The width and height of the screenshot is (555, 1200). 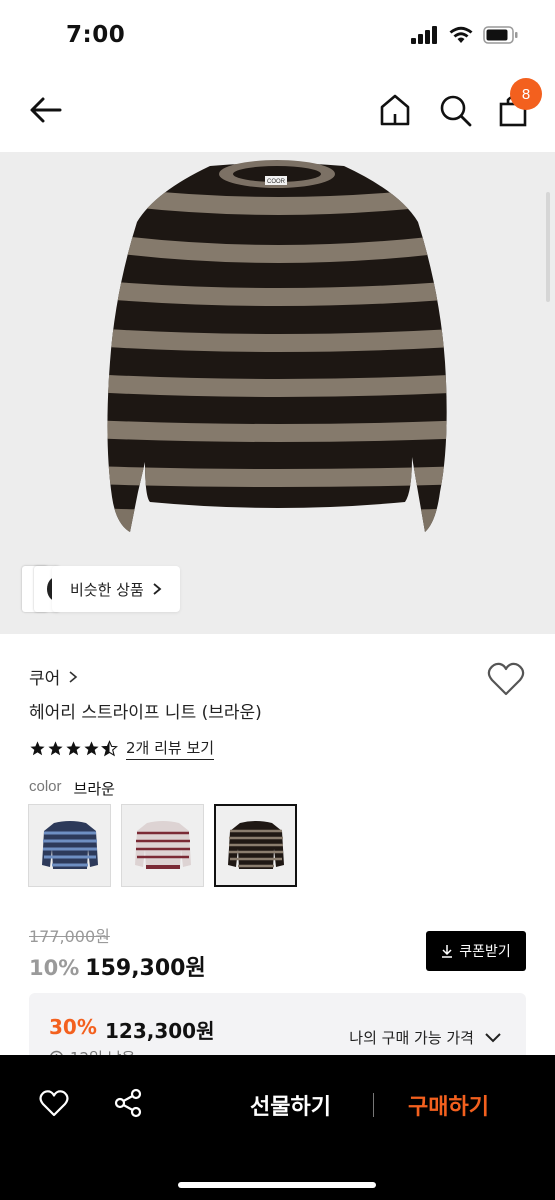 What do you see at coordinates (72, 788) in the screenshot?
I see `color-option-row: color 브라운` at bounding box center [72, 788].